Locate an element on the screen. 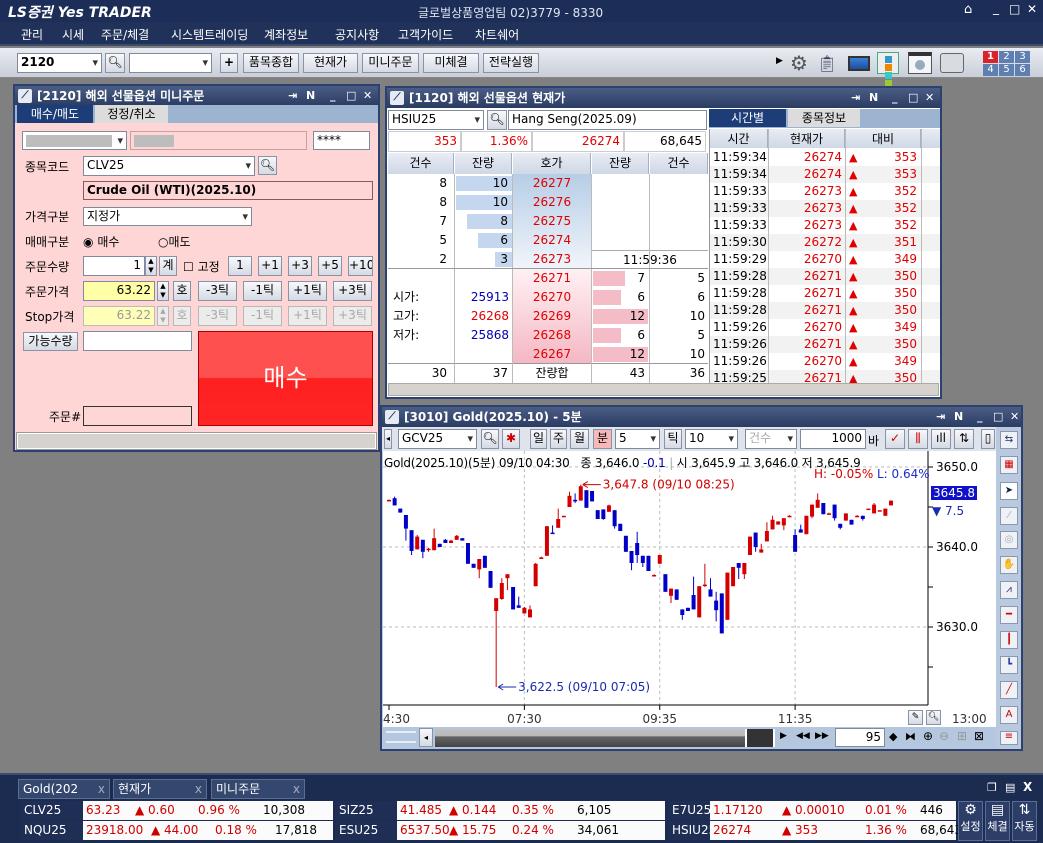 The height and width of the screenshot is (843, 1043). qty-preset-button: +5 is located at coordinates (330, 266).